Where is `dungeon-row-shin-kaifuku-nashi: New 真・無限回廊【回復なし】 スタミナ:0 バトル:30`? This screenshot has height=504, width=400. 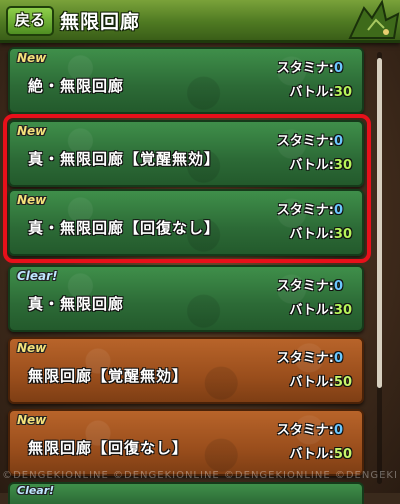
dungeon-row-shin-kaifuku-nashi: New 真・無限回廊【回復なし】 スタミナ:0 バトル:30 is located at coordinates (186, 222).